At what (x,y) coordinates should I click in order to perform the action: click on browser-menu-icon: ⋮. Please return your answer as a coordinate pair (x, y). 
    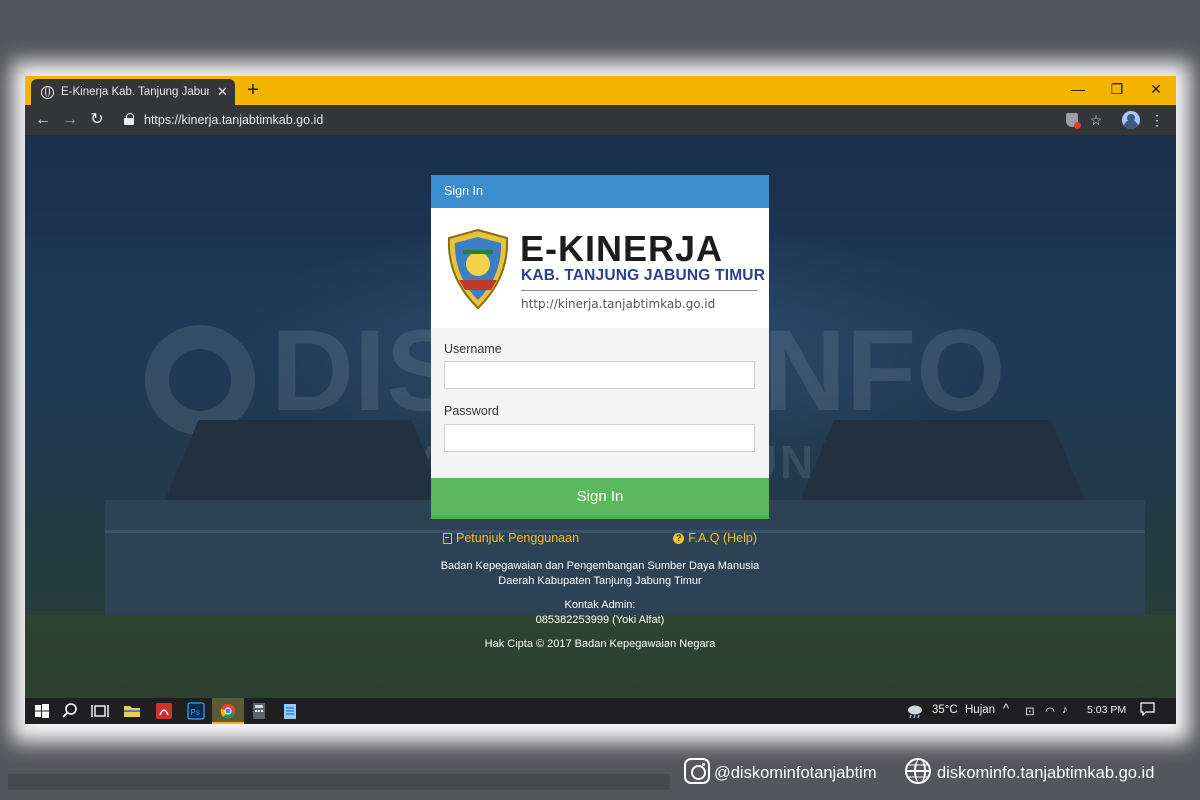
    Looking at the image, I should click on (1157, 120).